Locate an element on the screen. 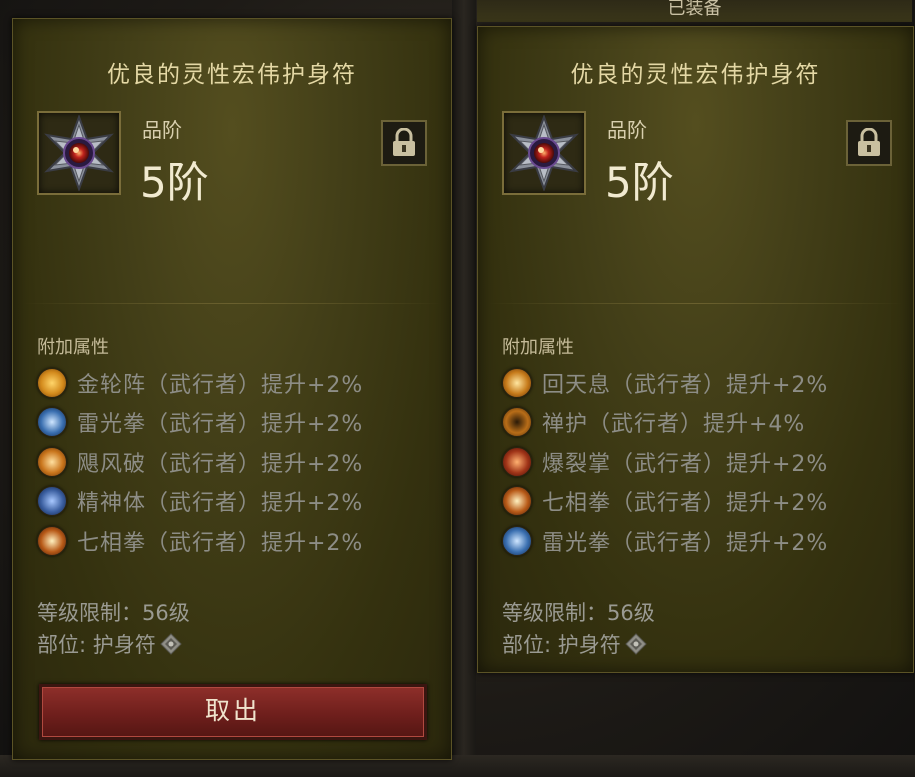 The height and width of the screenshot is (777, 915). affix-row: 精神体（武行者）提升+2% is located at coordinates (200, 502).